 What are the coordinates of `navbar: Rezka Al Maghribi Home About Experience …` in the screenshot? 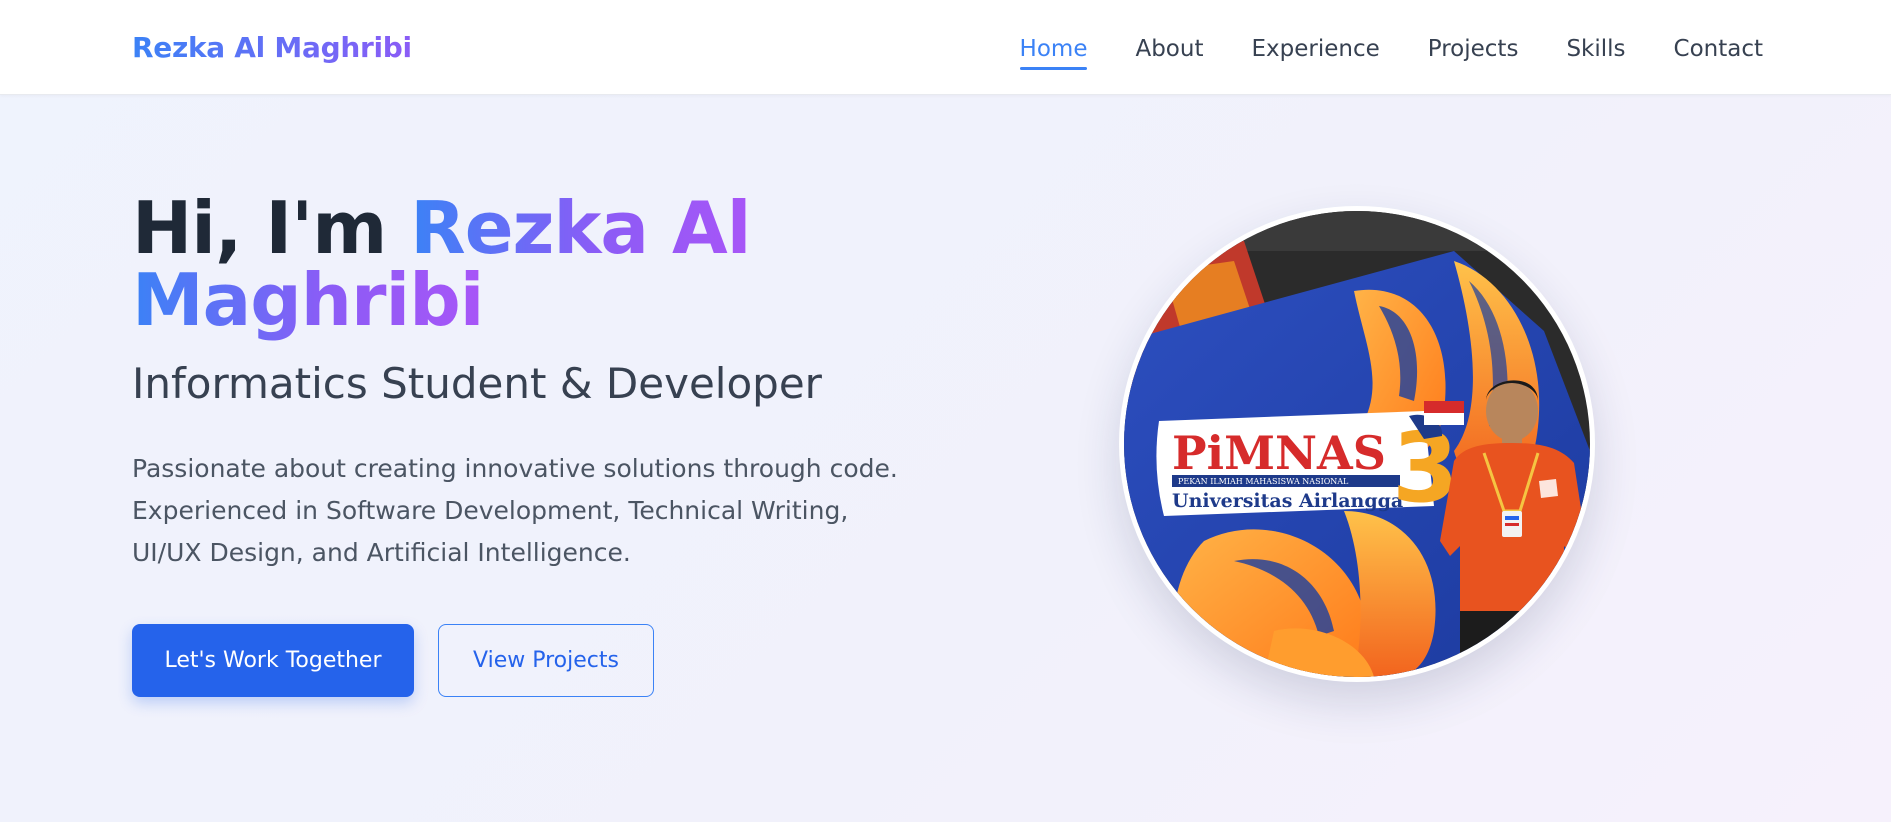 It's located at (945, 47).